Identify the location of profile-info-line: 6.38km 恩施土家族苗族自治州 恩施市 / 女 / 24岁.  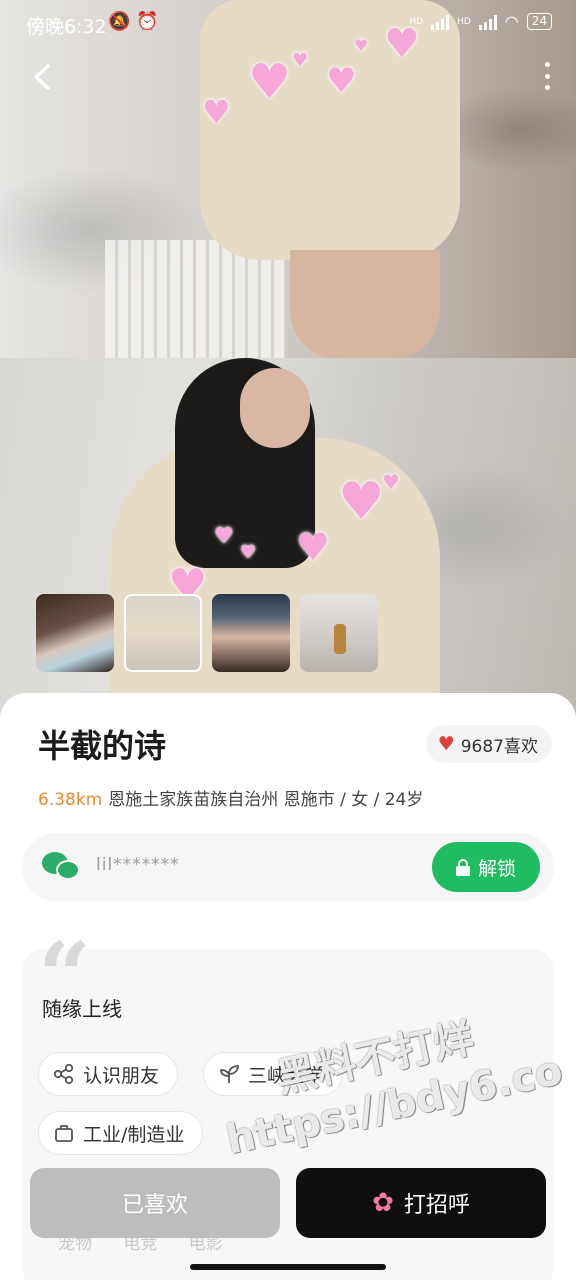
(230, 797).